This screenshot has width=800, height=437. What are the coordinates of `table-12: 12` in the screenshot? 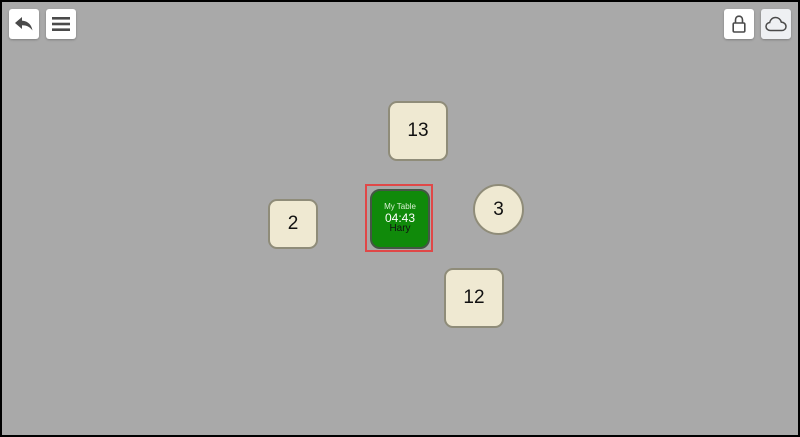 It's located at (474, 298).